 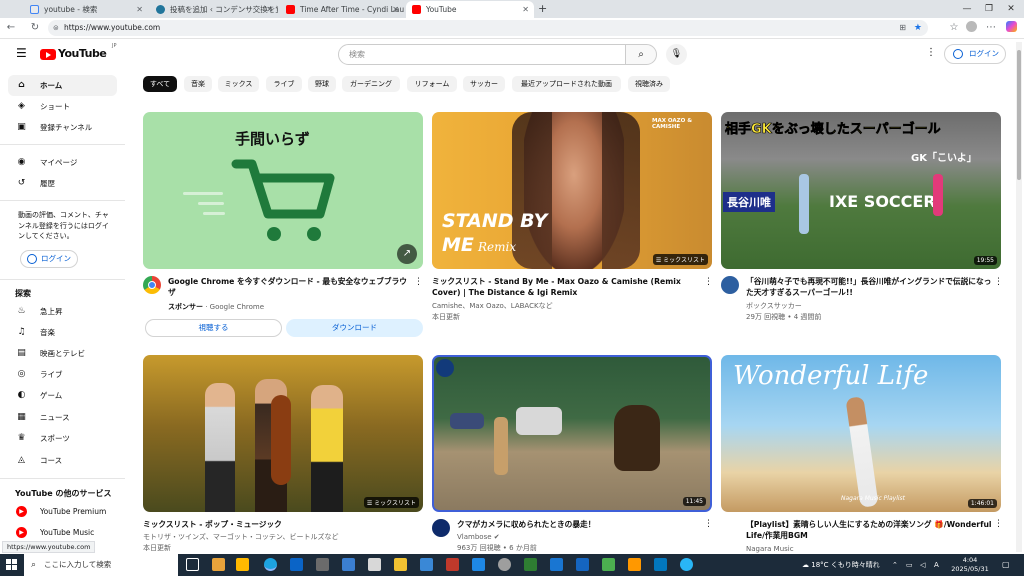 What do you see at coordinates (1011, 9) in the screenshot?
I see `window-close-icon: ✕` at bounding box center [1011, 9].